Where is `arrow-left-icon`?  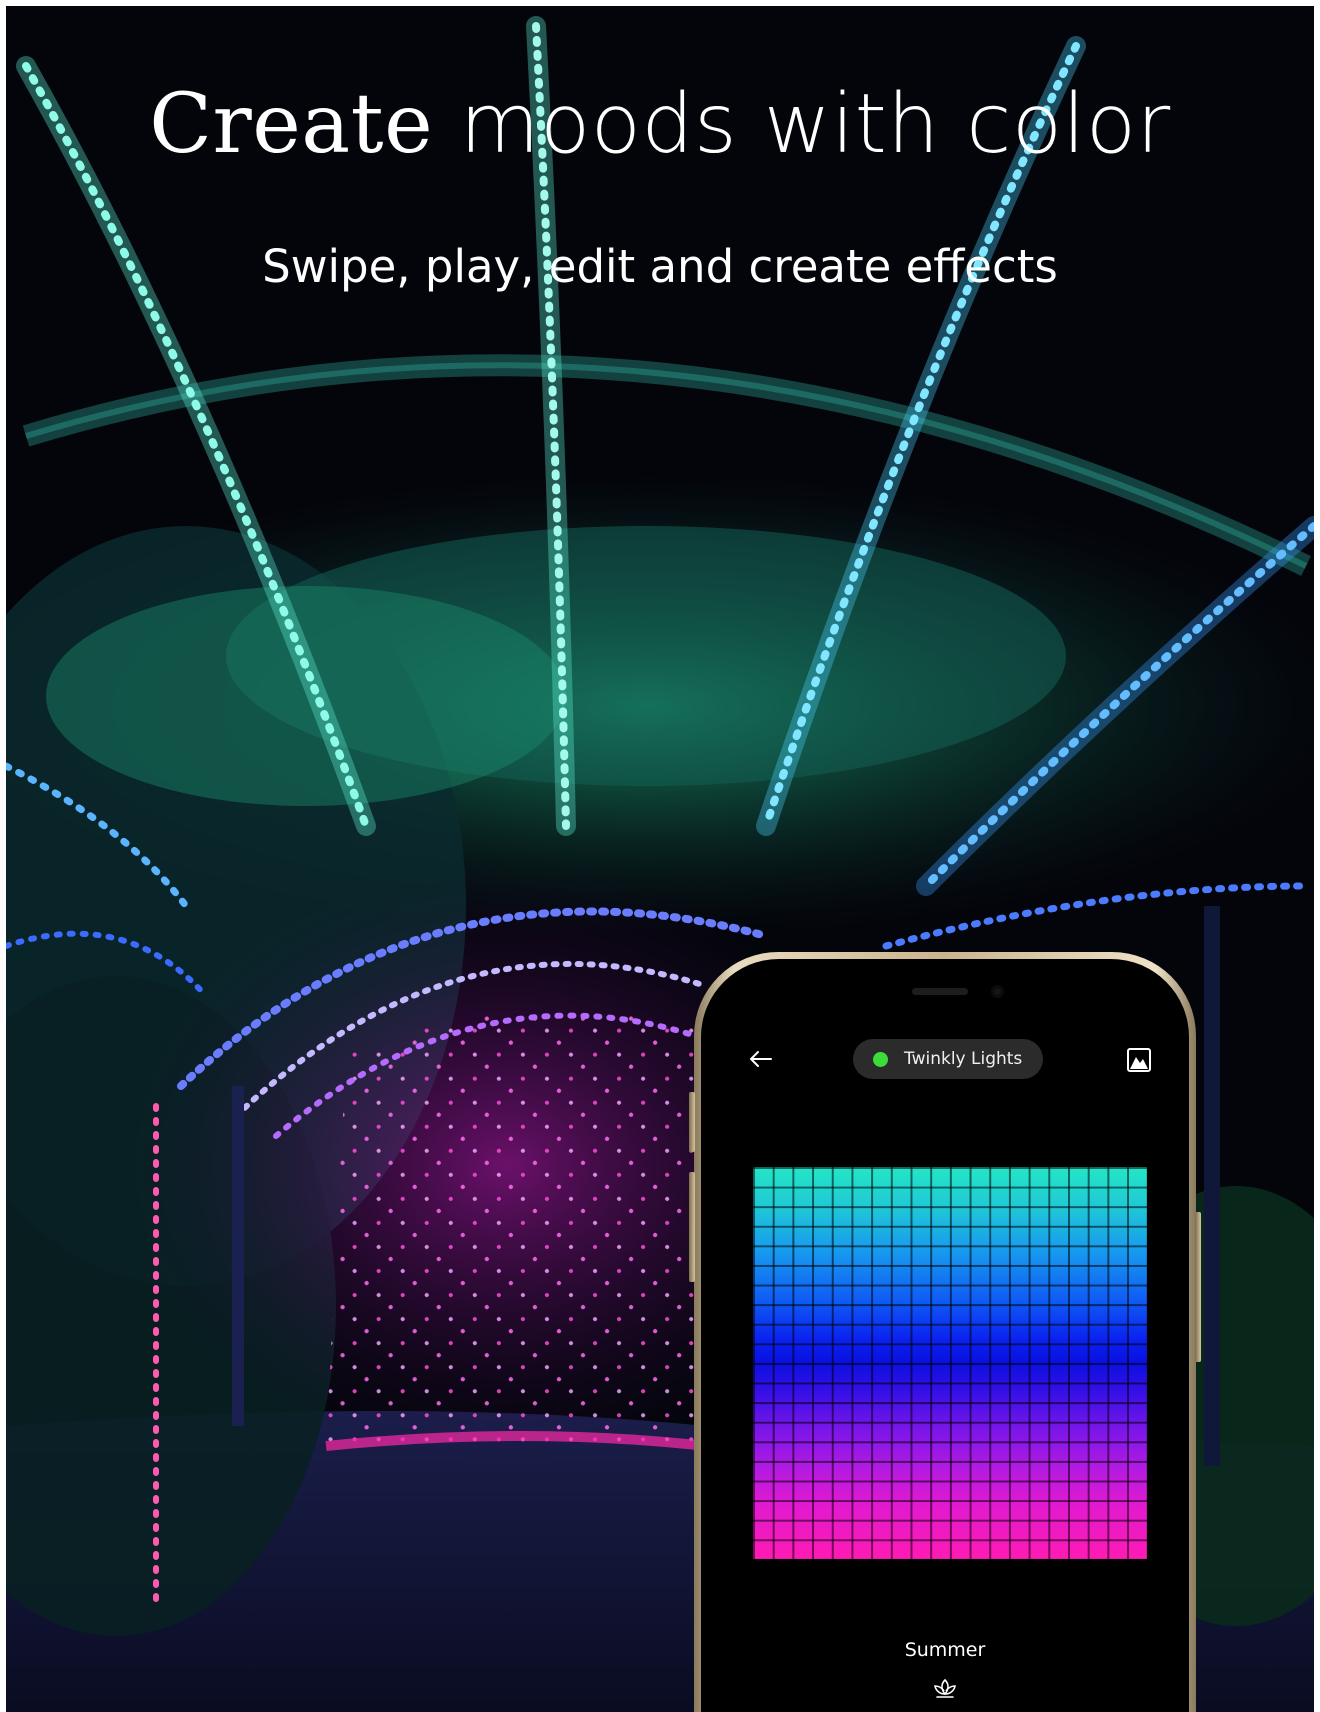
arrow-left-icon is located at coordinates (761, 1059).